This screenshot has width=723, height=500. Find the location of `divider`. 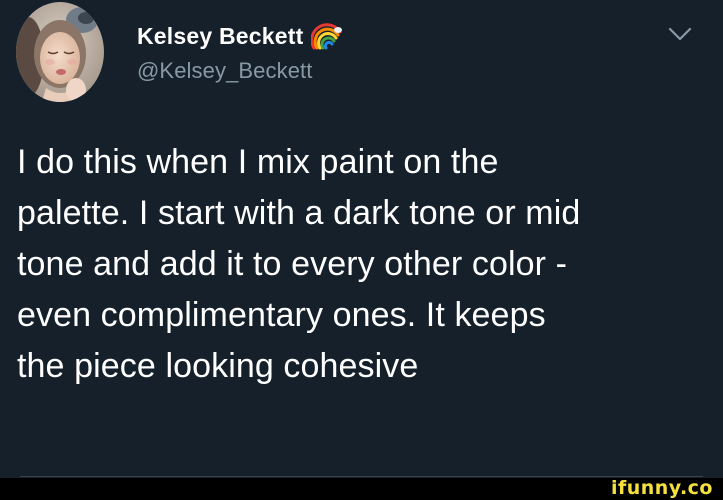

divider is located at coordinates (361, 476).